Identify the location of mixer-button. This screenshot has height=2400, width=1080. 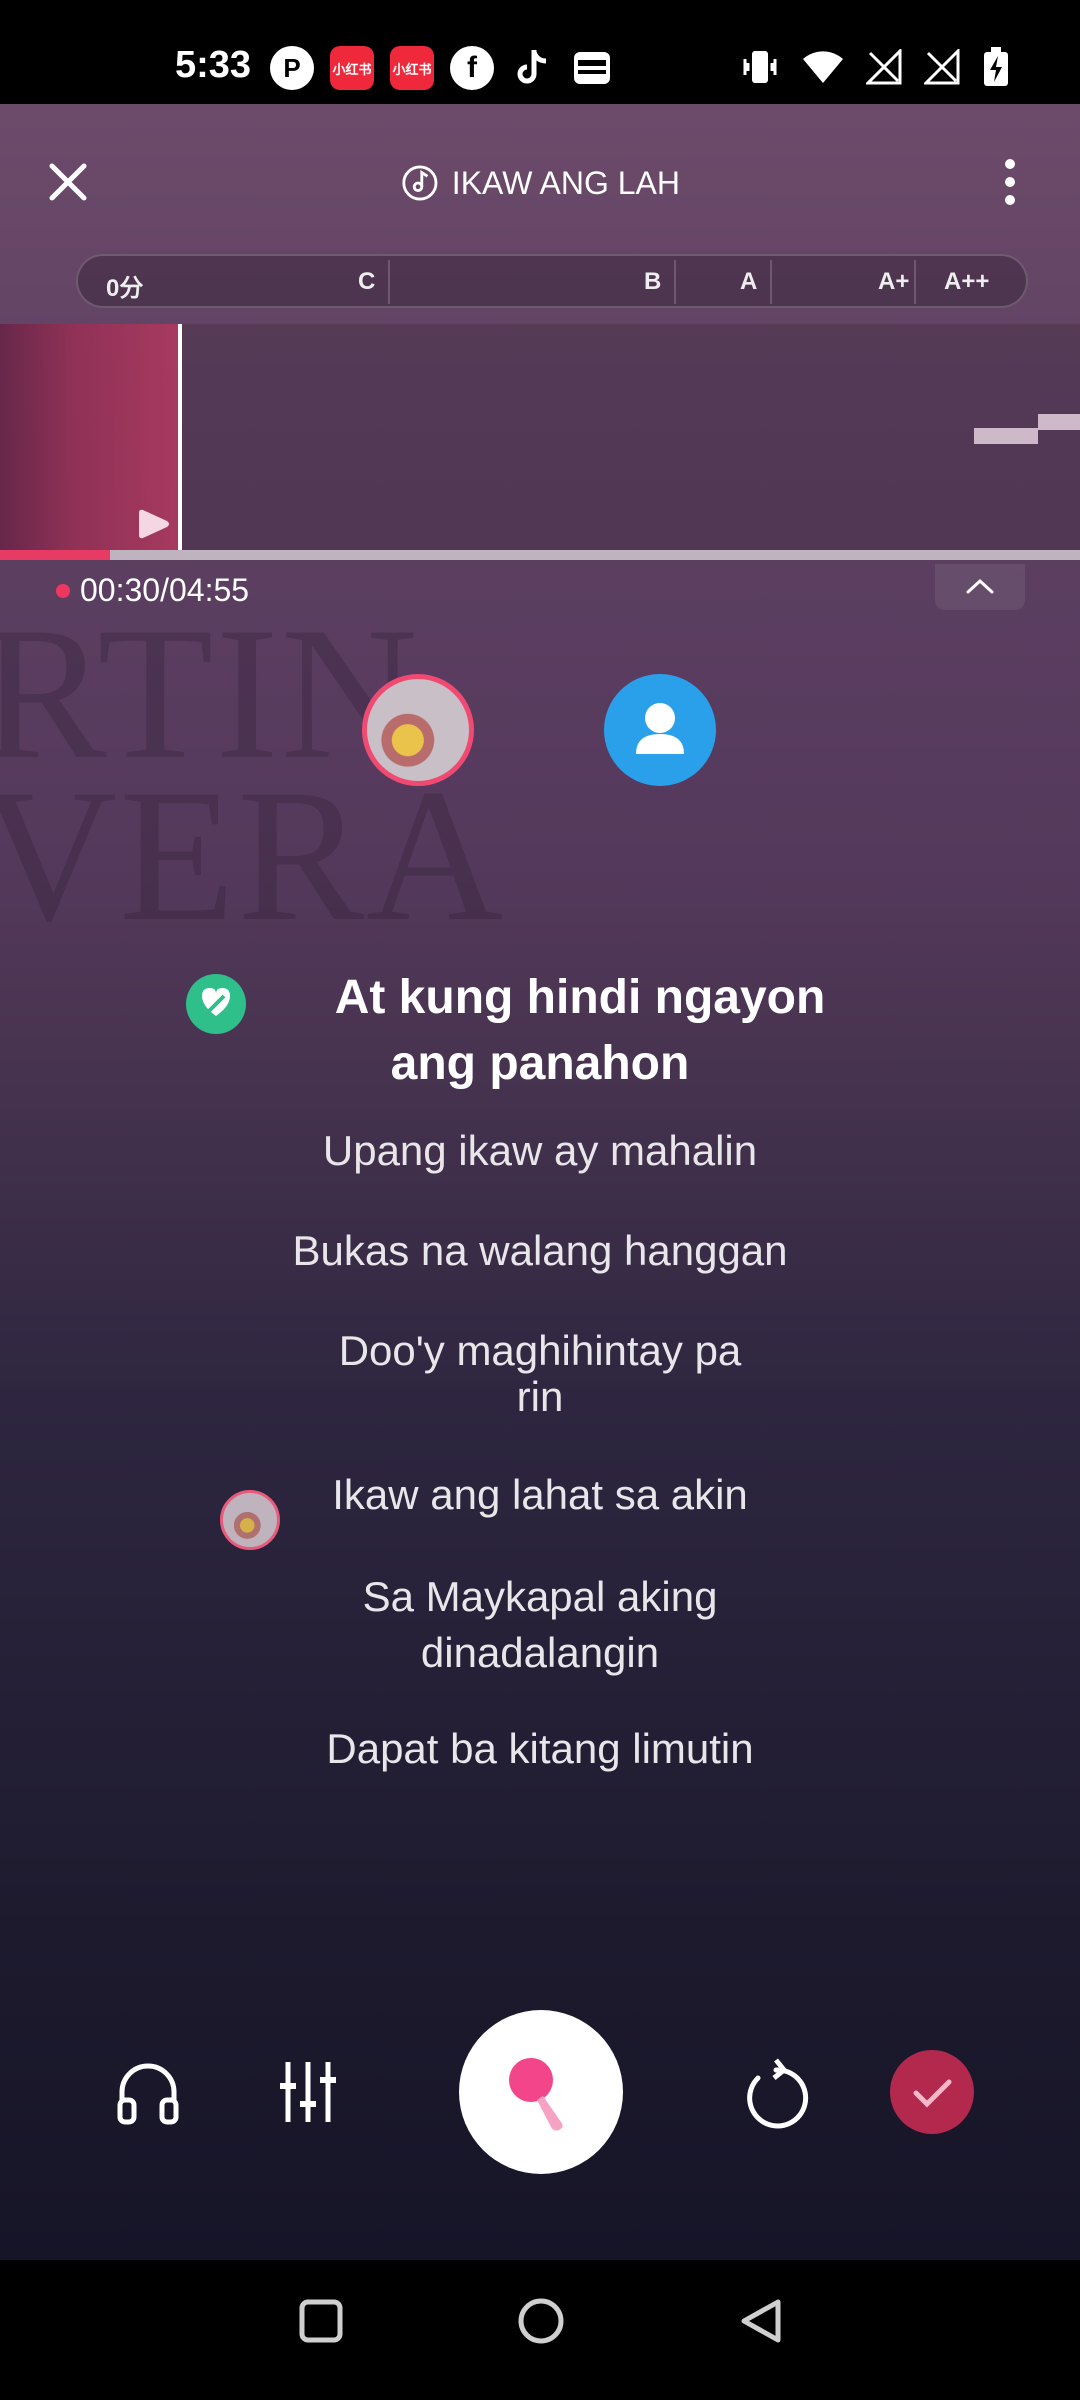
(308, 2092).